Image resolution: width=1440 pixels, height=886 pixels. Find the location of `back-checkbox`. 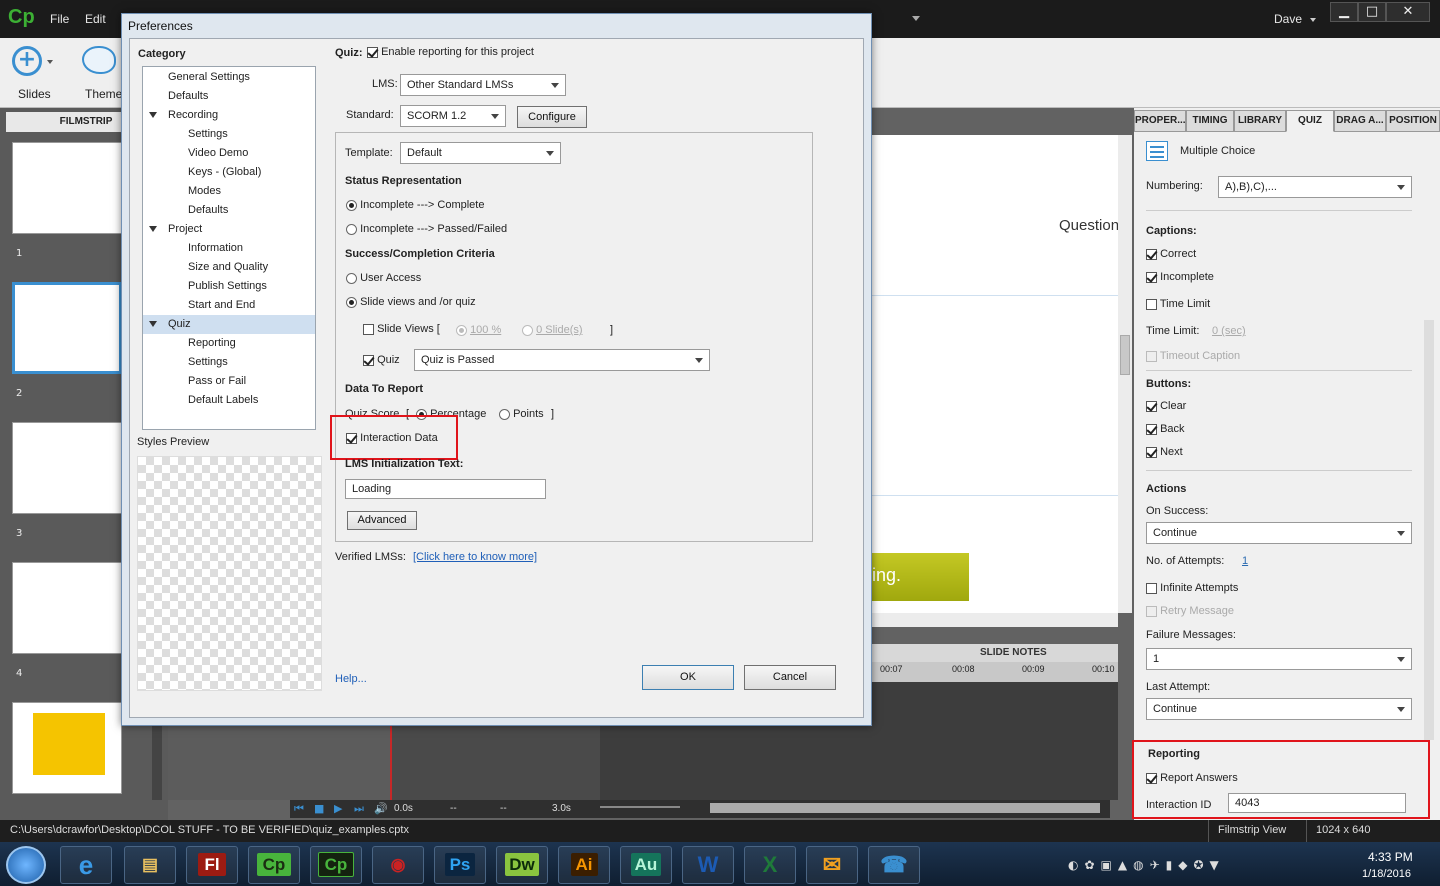

back-checkbox is located at coordinates (1151, 429).